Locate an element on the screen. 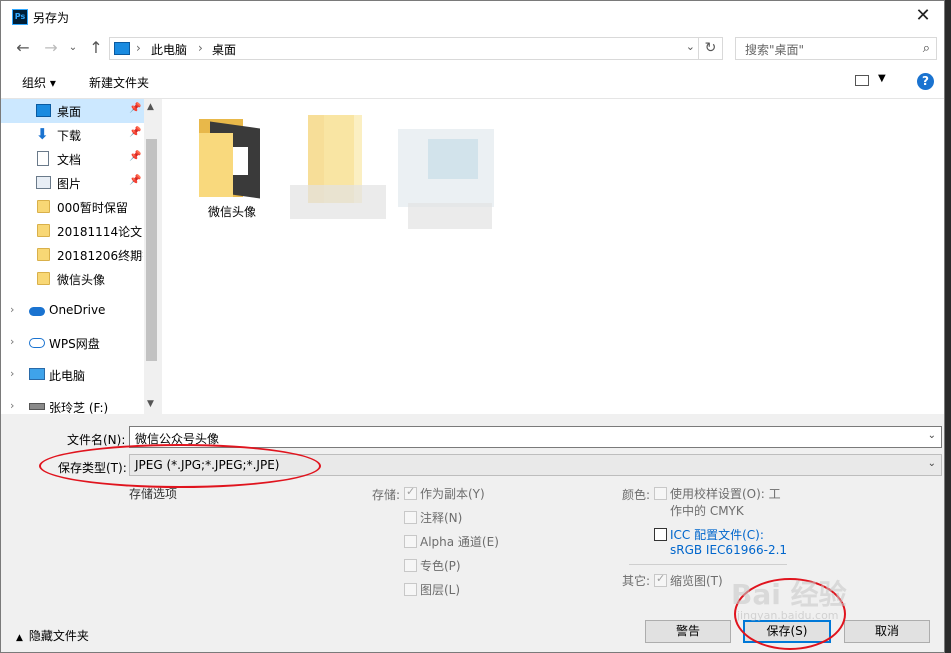 The width and height of the screenshot is (951, 653). blurred-label is located at coordinates (450, 216).